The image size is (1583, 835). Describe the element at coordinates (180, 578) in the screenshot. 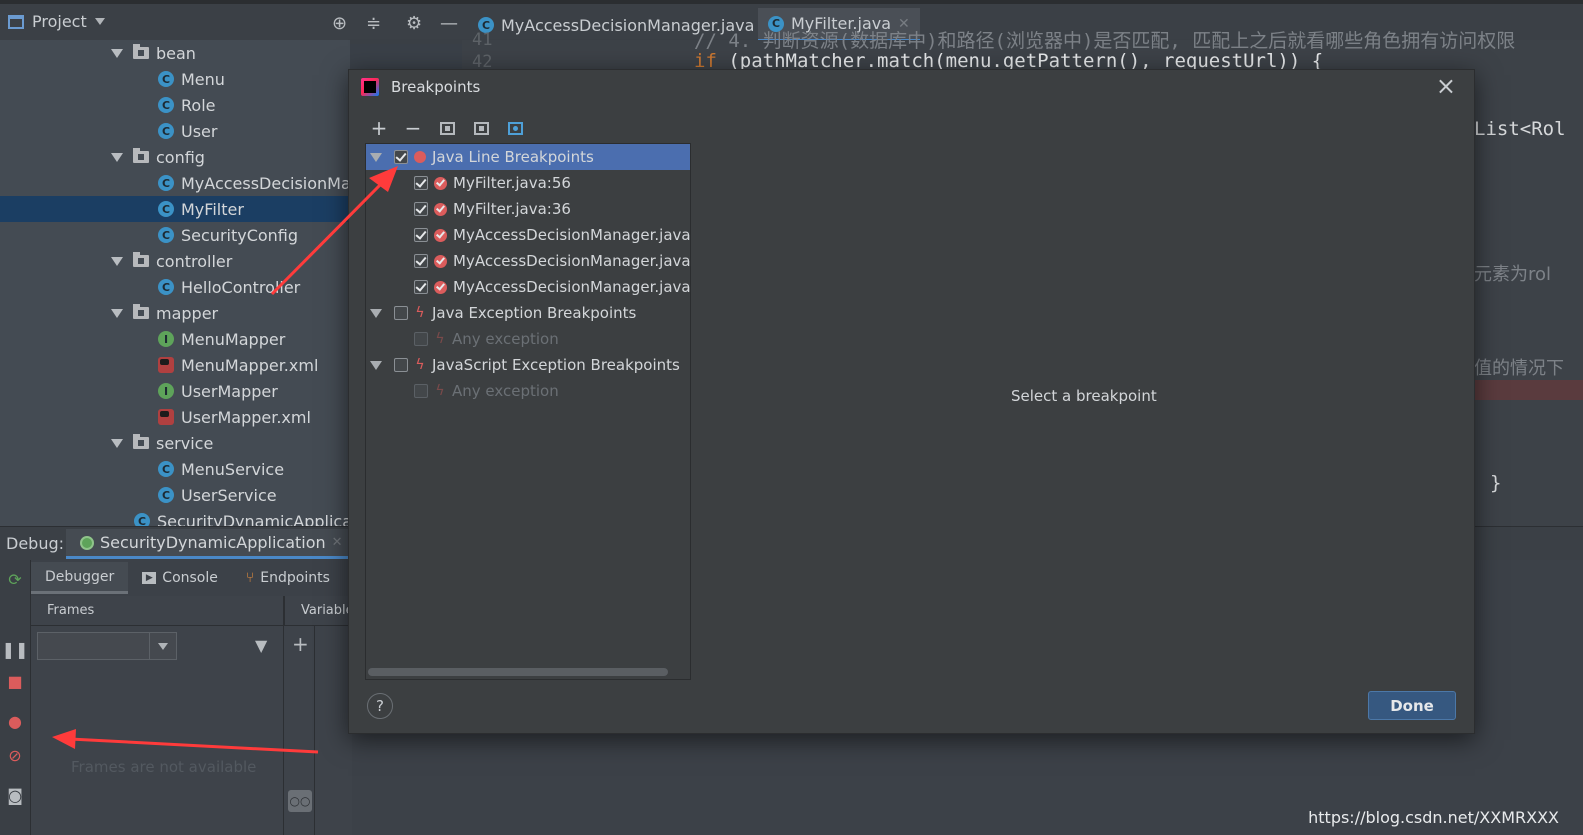

I see `tab-console: ▶ Console` at that location.